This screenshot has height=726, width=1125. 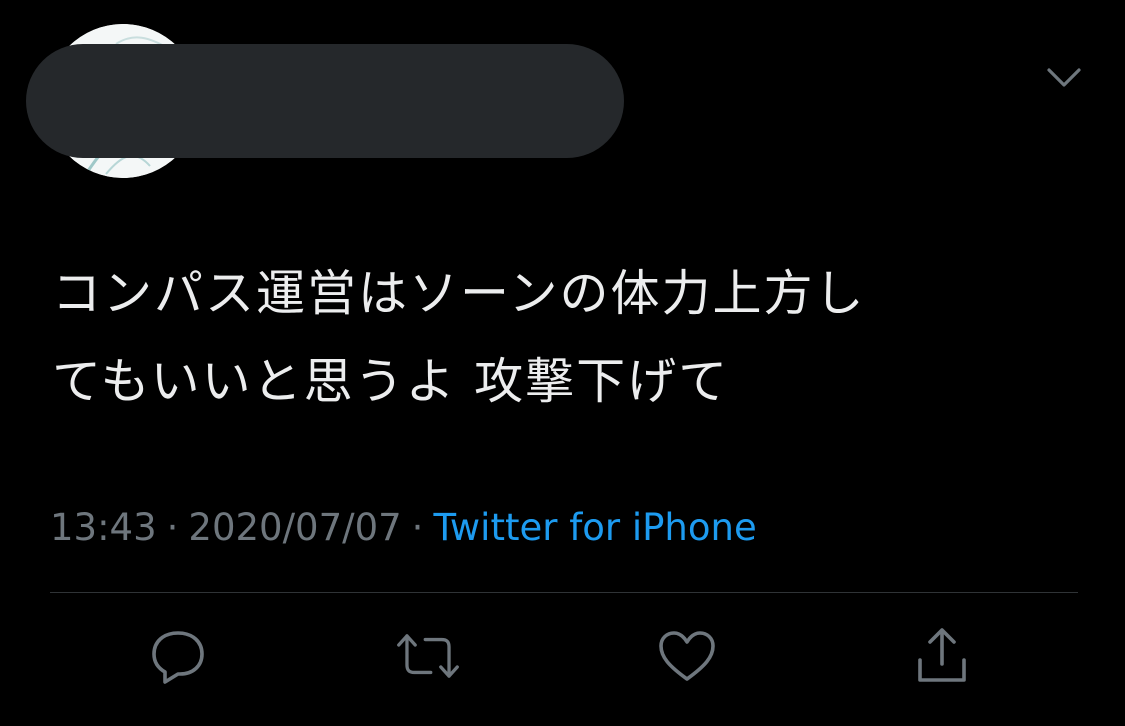 I want to click on like-button, so click(x=687, y=656).